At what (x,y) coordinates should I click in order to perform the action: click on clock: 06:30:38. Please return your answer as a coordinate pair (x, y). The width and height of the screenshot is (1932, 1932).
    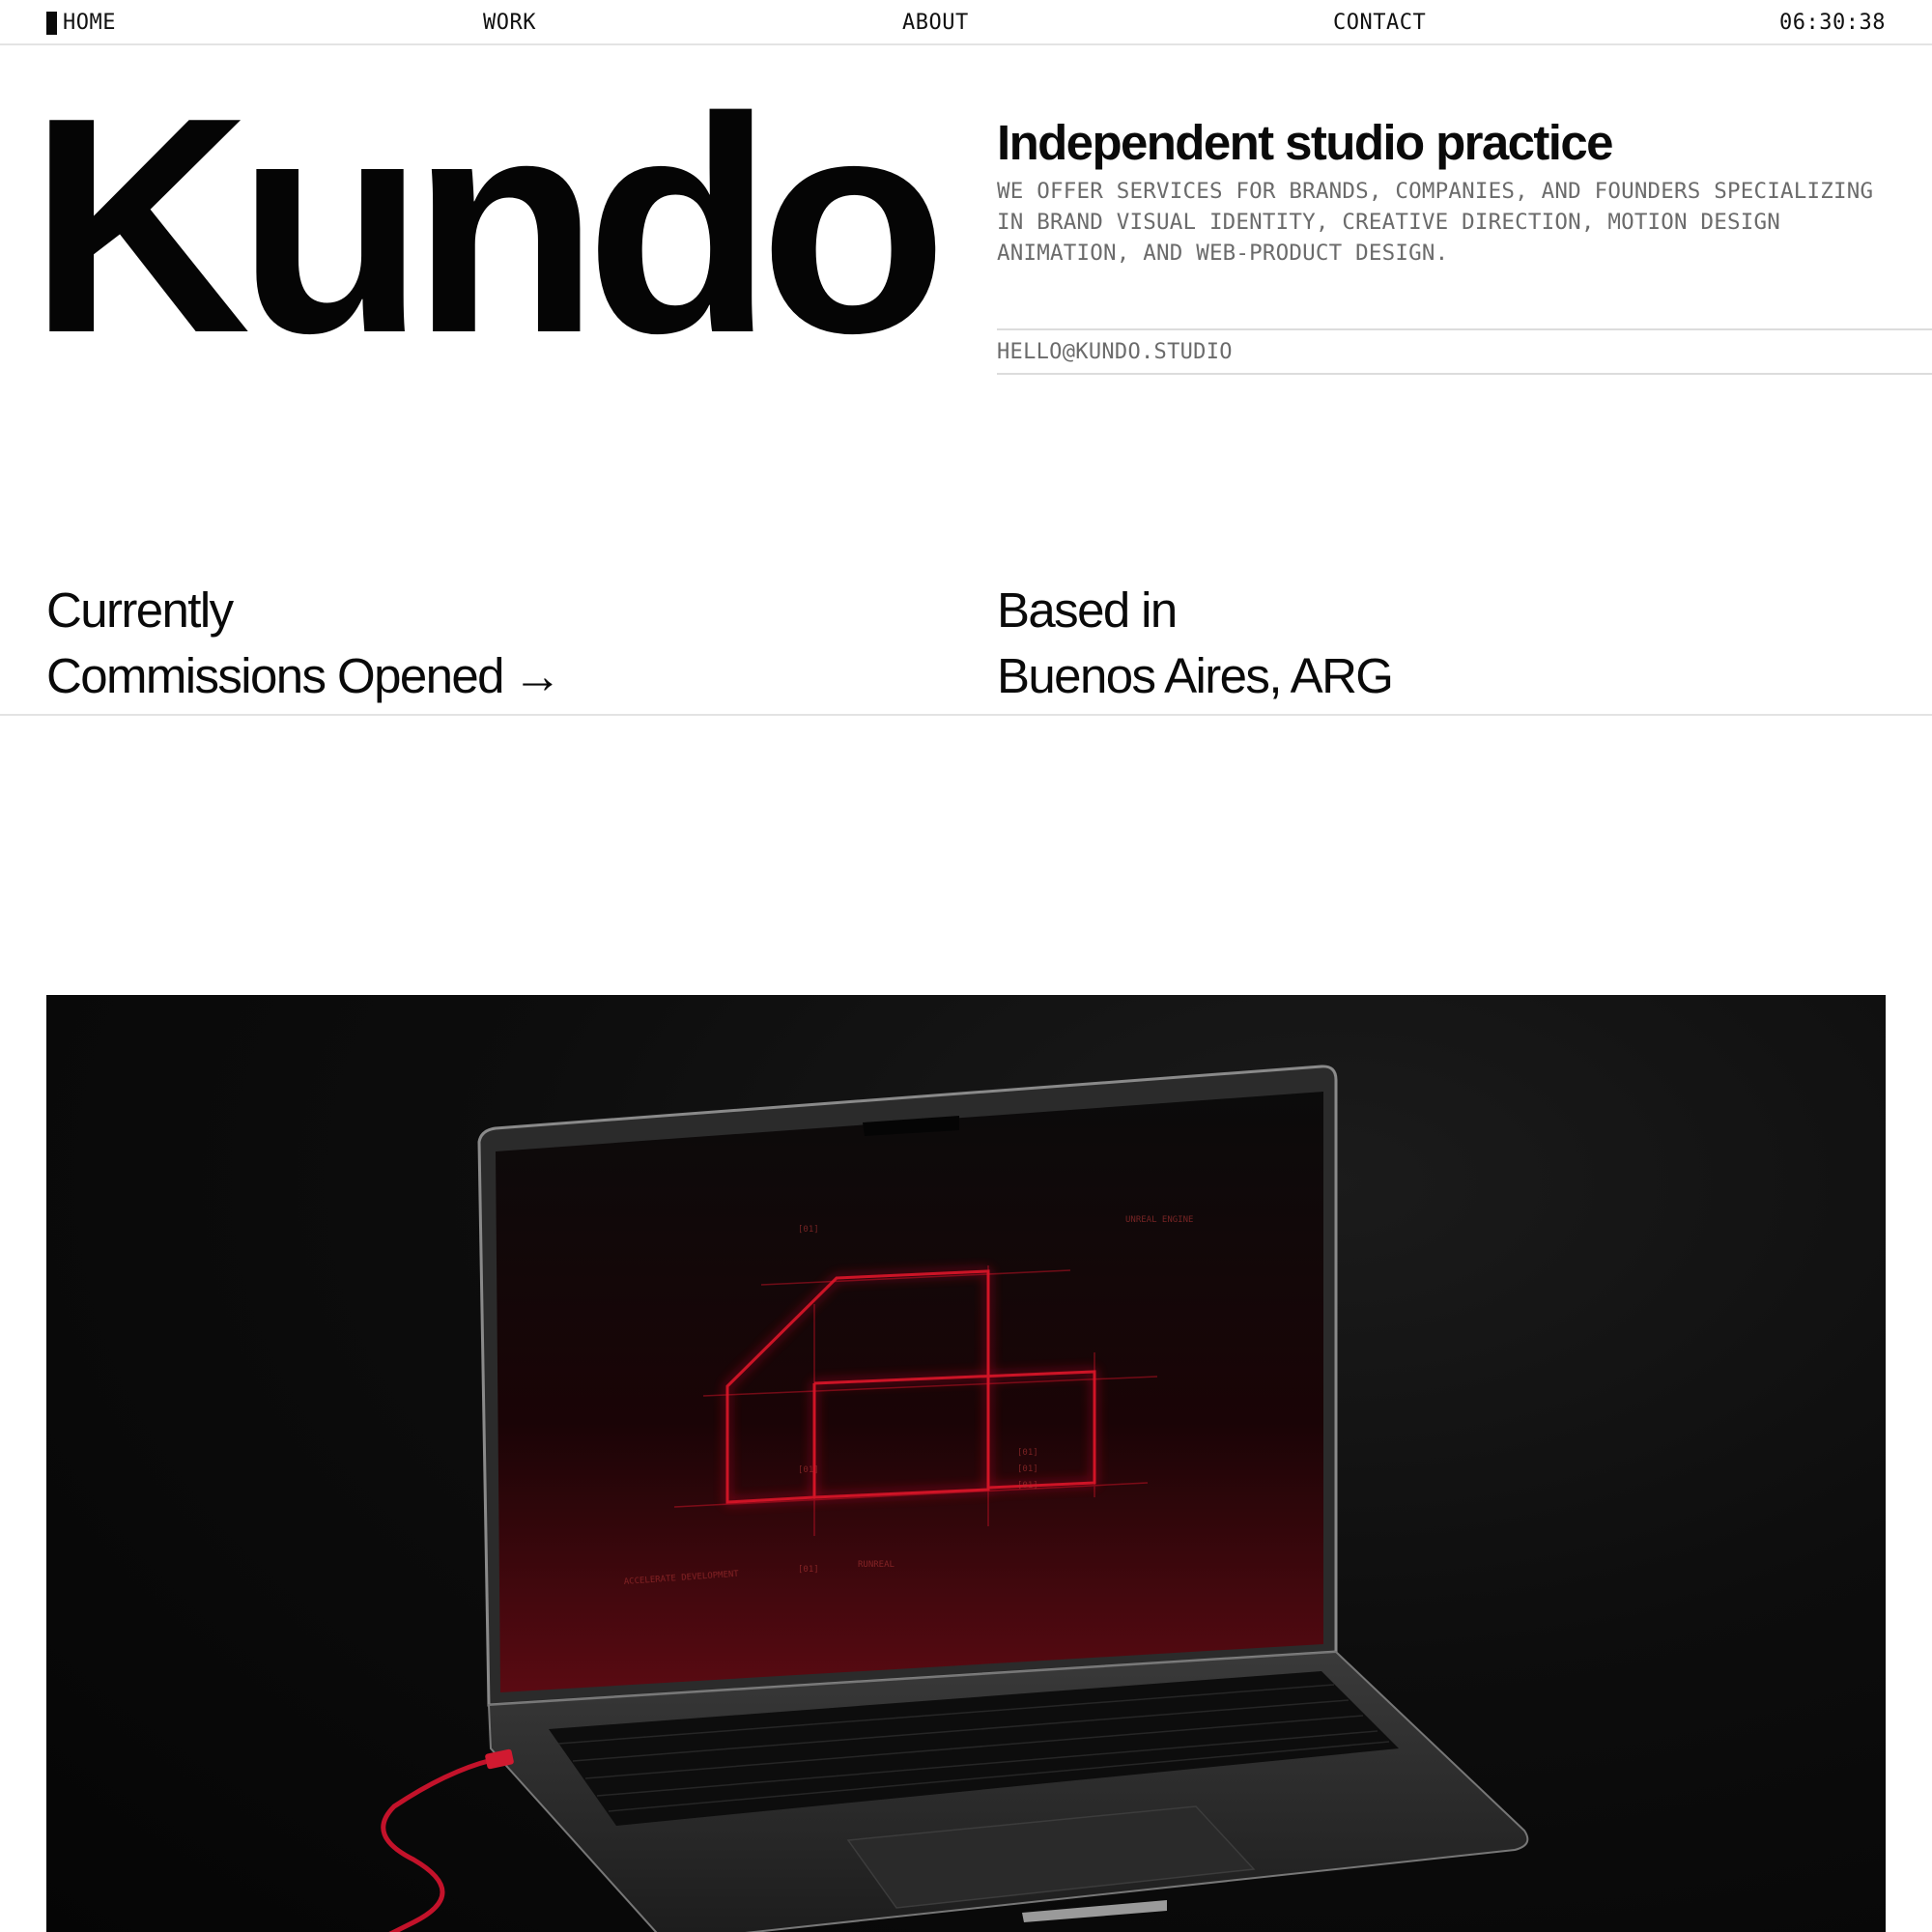
    Looking at the image, I should click on (1832, 23).